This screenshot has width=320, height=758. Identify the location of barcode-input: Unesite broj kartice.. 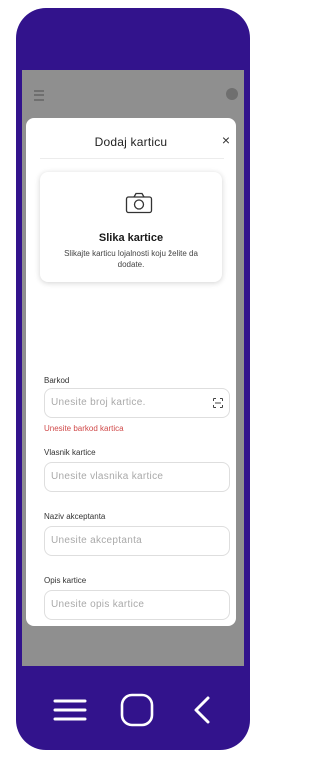
(137, 403).